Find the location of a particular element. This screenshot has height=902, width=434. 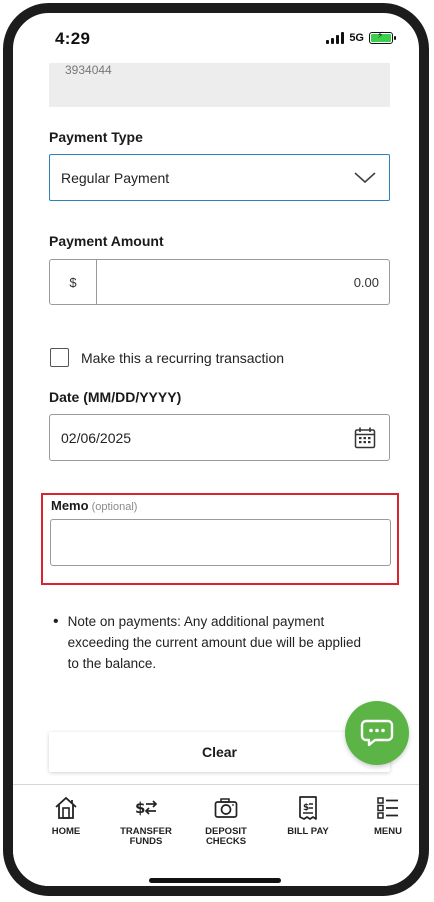

nav-item-transfer-funds: $ TRANSFER FUNDS is located at coordinates (146, 821).